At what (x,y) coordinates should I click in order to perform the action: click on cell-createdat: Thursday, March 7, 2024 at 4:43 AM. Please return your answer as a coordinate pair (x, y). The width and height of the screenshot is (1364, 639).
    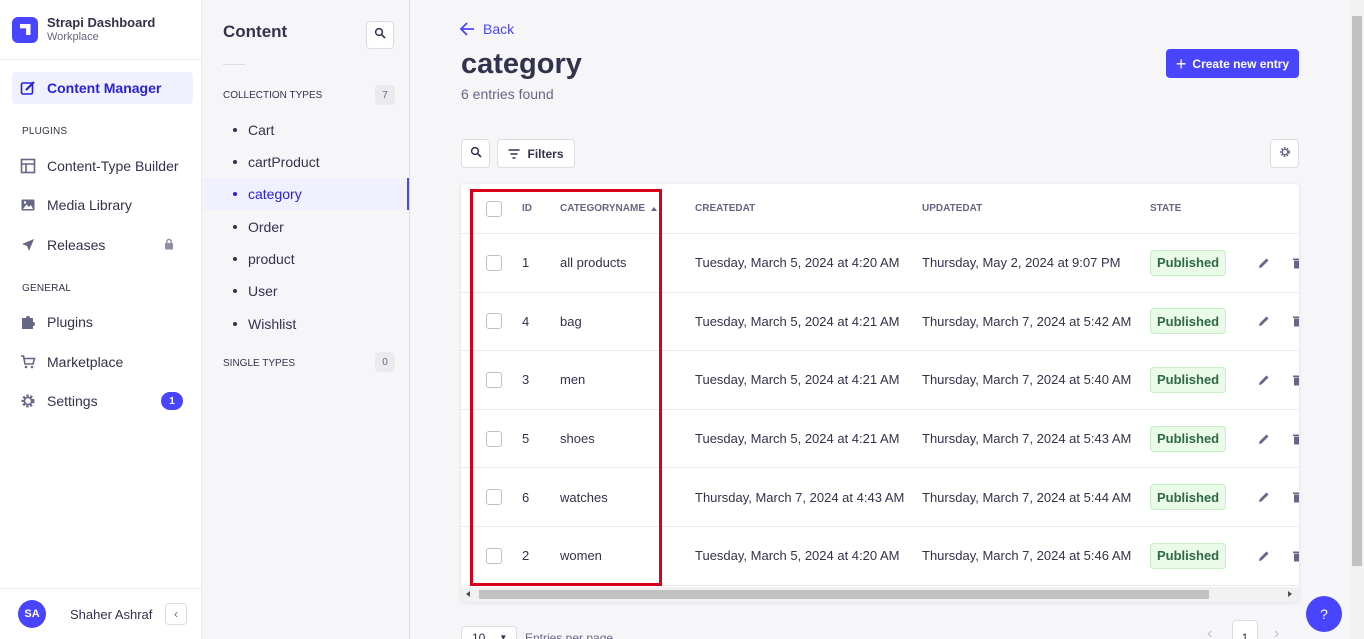
    Looking at the image, I should click on (800, 497).